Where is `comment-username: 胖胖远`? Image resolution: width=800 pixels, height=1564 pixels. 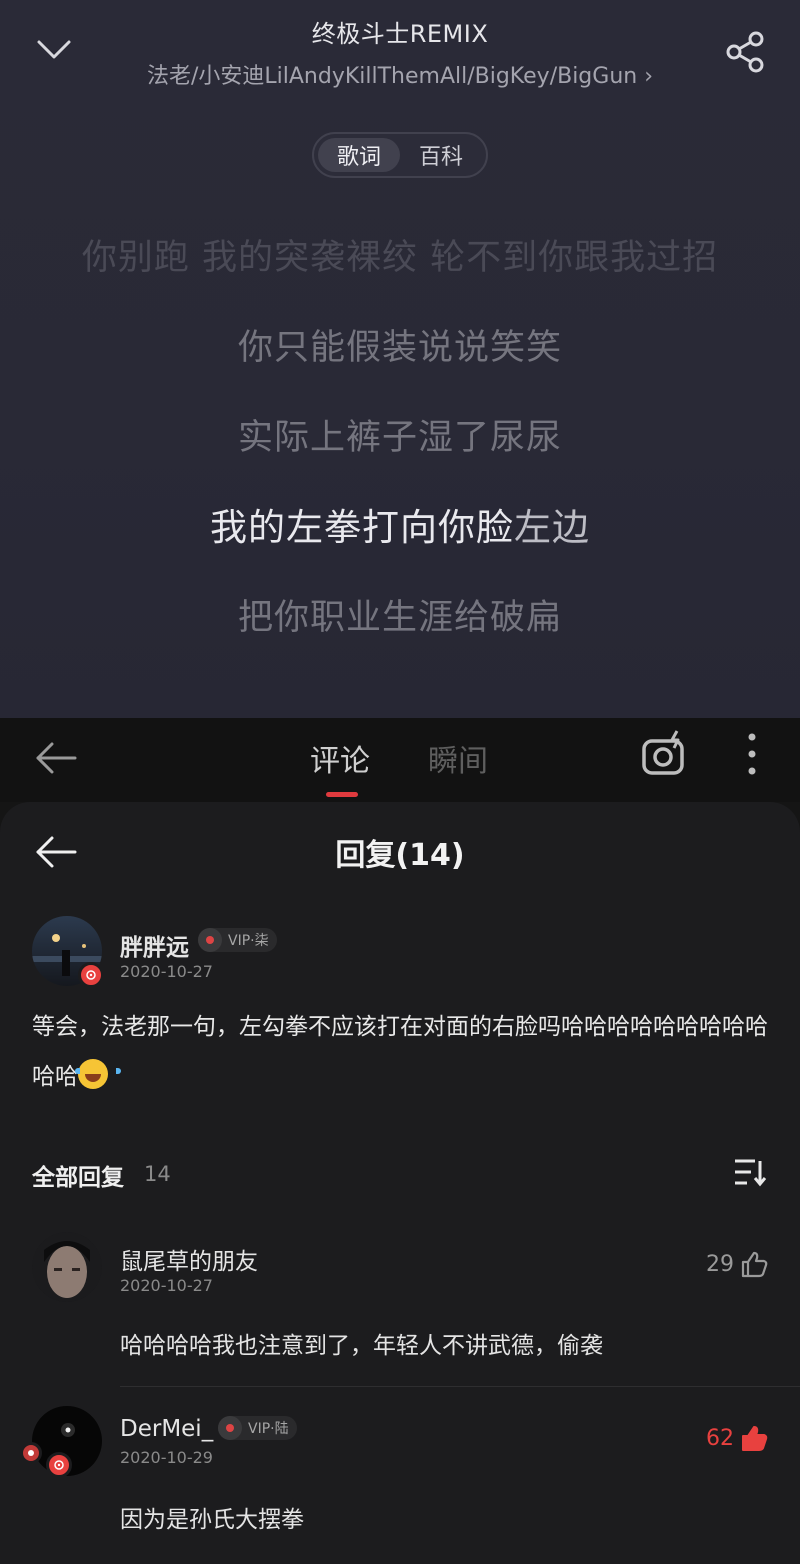 comment-username: 胖胖远 is located at coordinates (154, 945).